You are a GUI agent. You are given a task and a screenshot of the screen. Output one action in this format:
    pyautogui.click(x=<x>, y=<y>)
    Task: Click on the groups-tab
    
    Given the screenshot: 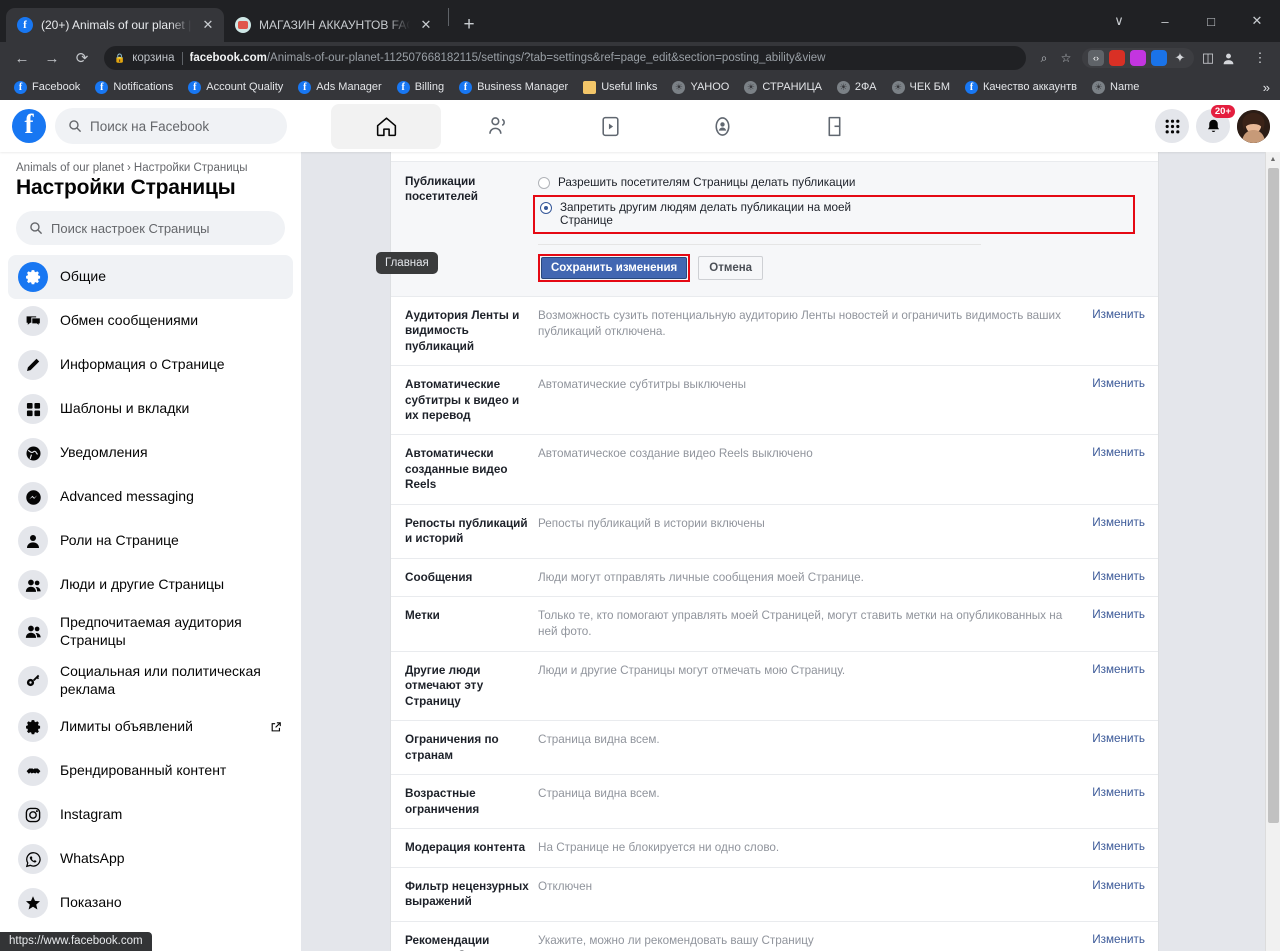 What is the action you would take?
    pyautogui.click(x=722, y=126)
    